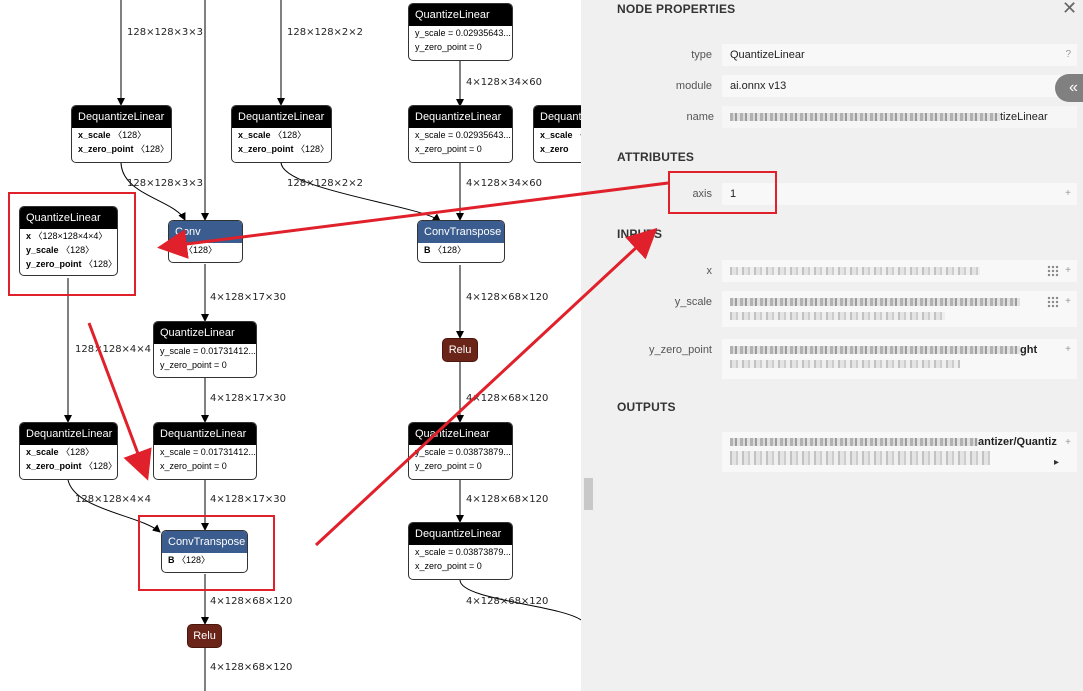 This screenshot has height=691, width=1083. I want to click on module-value: ai.onnx v13, so click(899, 86).